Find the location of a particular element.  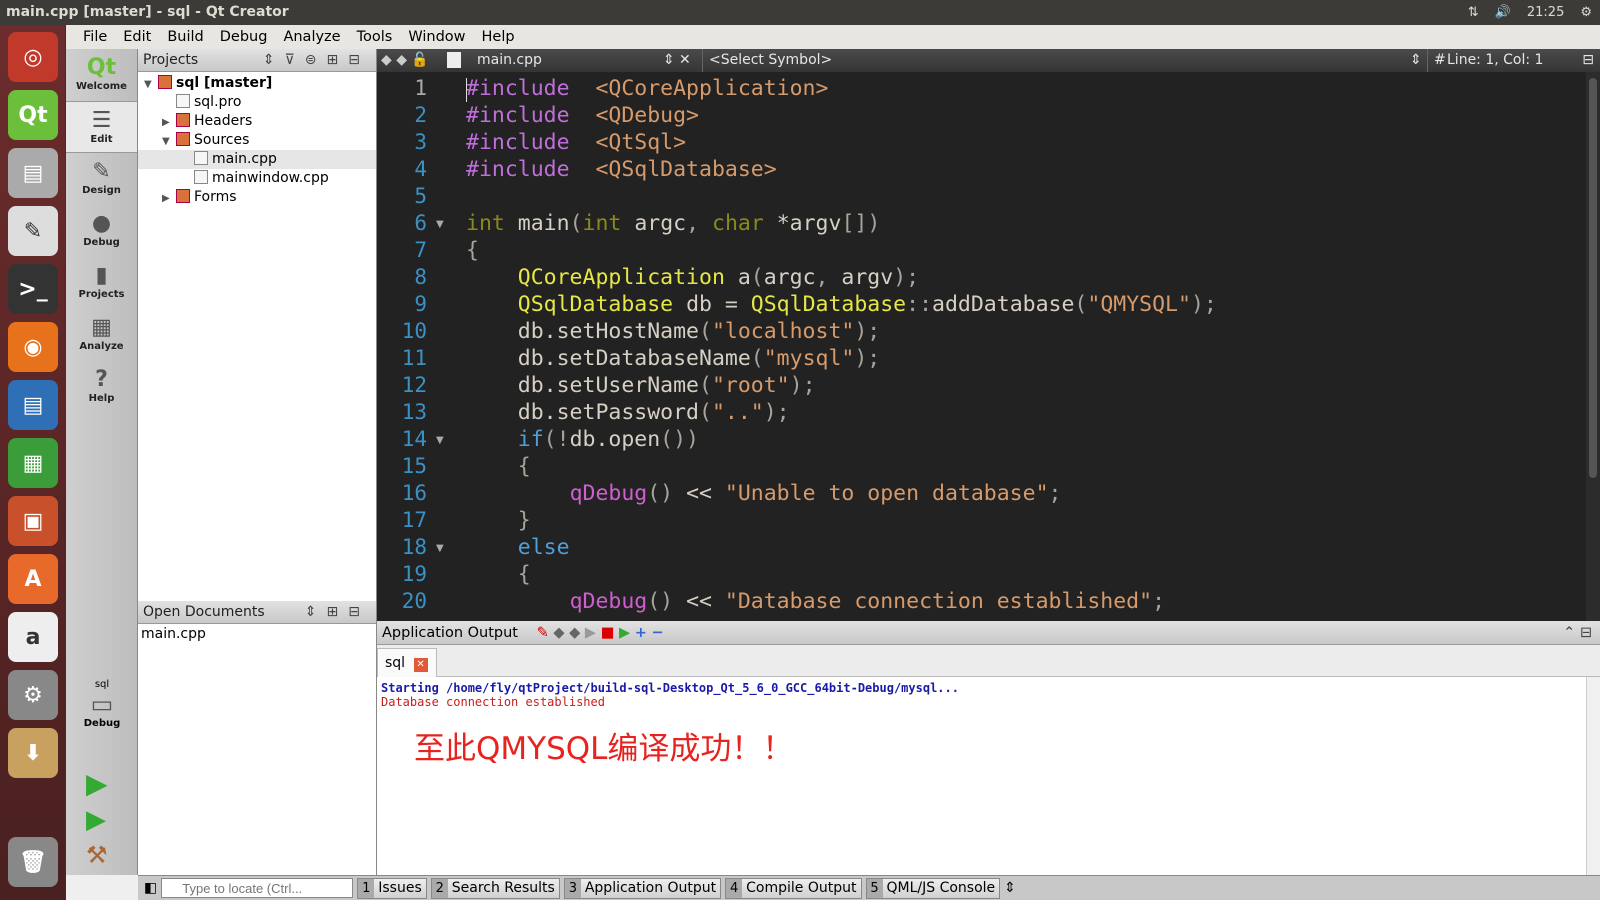

toggle-sidebar-icon: ◧ is located at coordinates (150, 888).